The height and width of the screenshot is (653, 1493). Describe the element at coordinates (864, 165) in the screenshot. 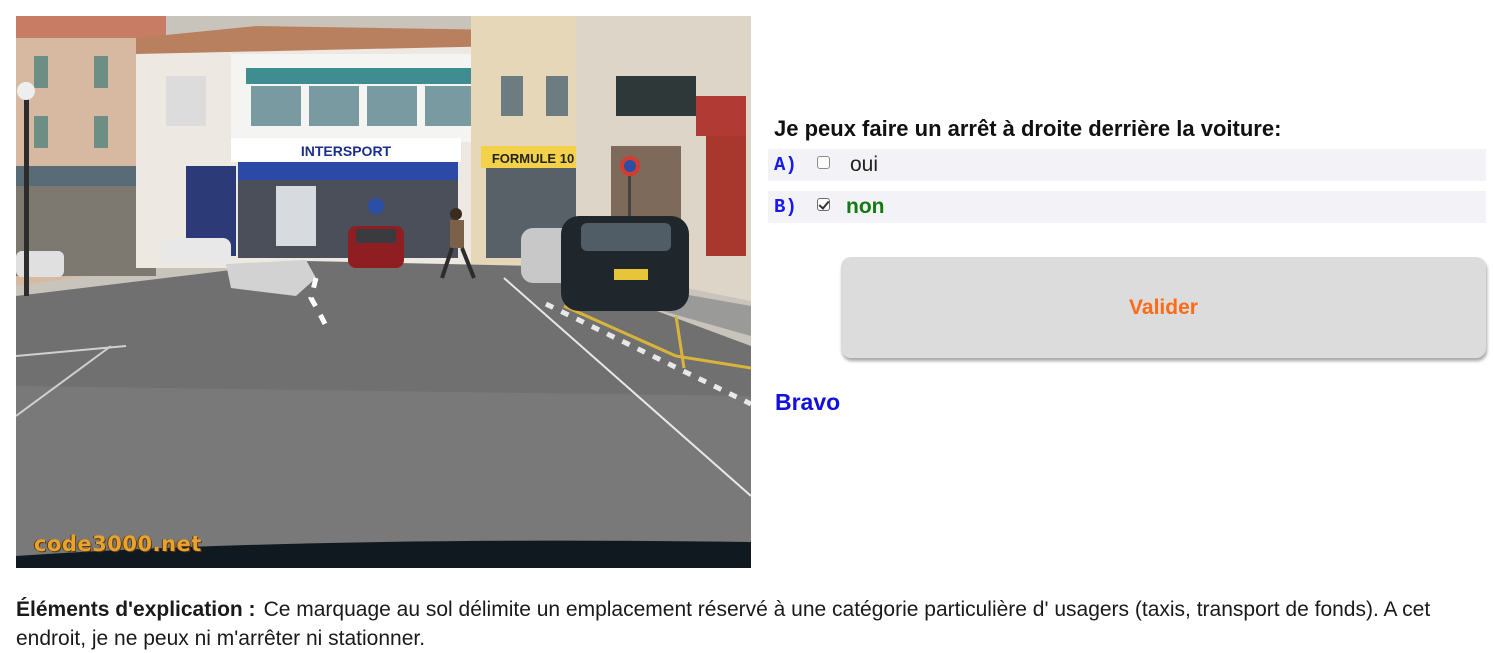

I see `answer-label: oui` at that location.